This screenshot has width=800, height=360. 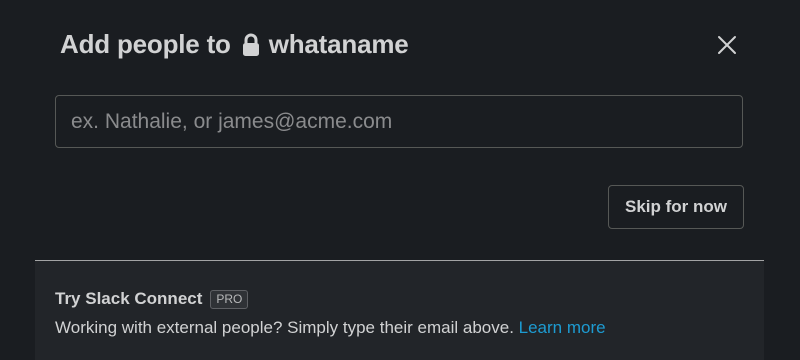 I want to click on learn-more-link: Learn more, so click(x=562, y=327).